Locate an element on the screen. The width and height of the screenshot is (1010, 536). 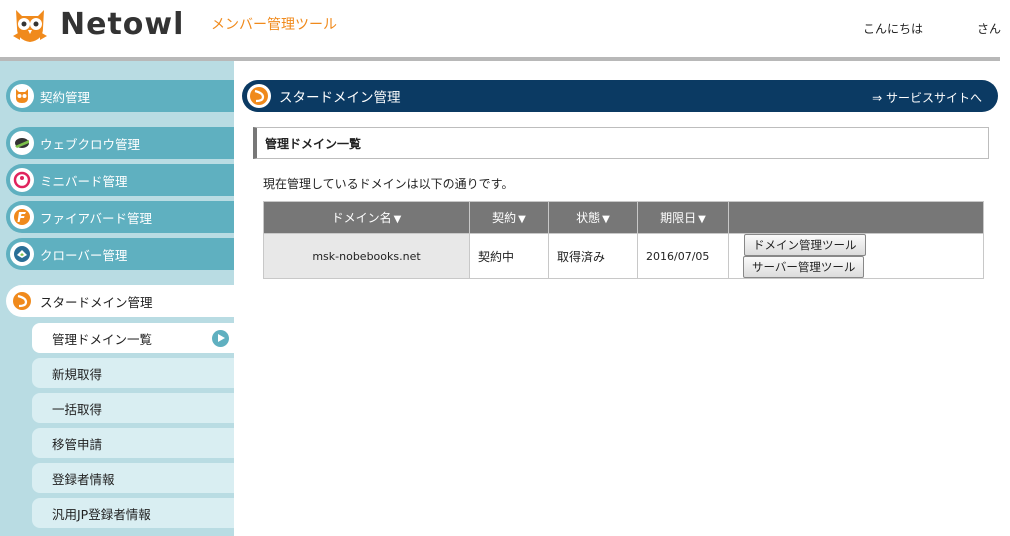
sidebar-item-minibird: ミニバード管理 is located at coordinates (120, 180).